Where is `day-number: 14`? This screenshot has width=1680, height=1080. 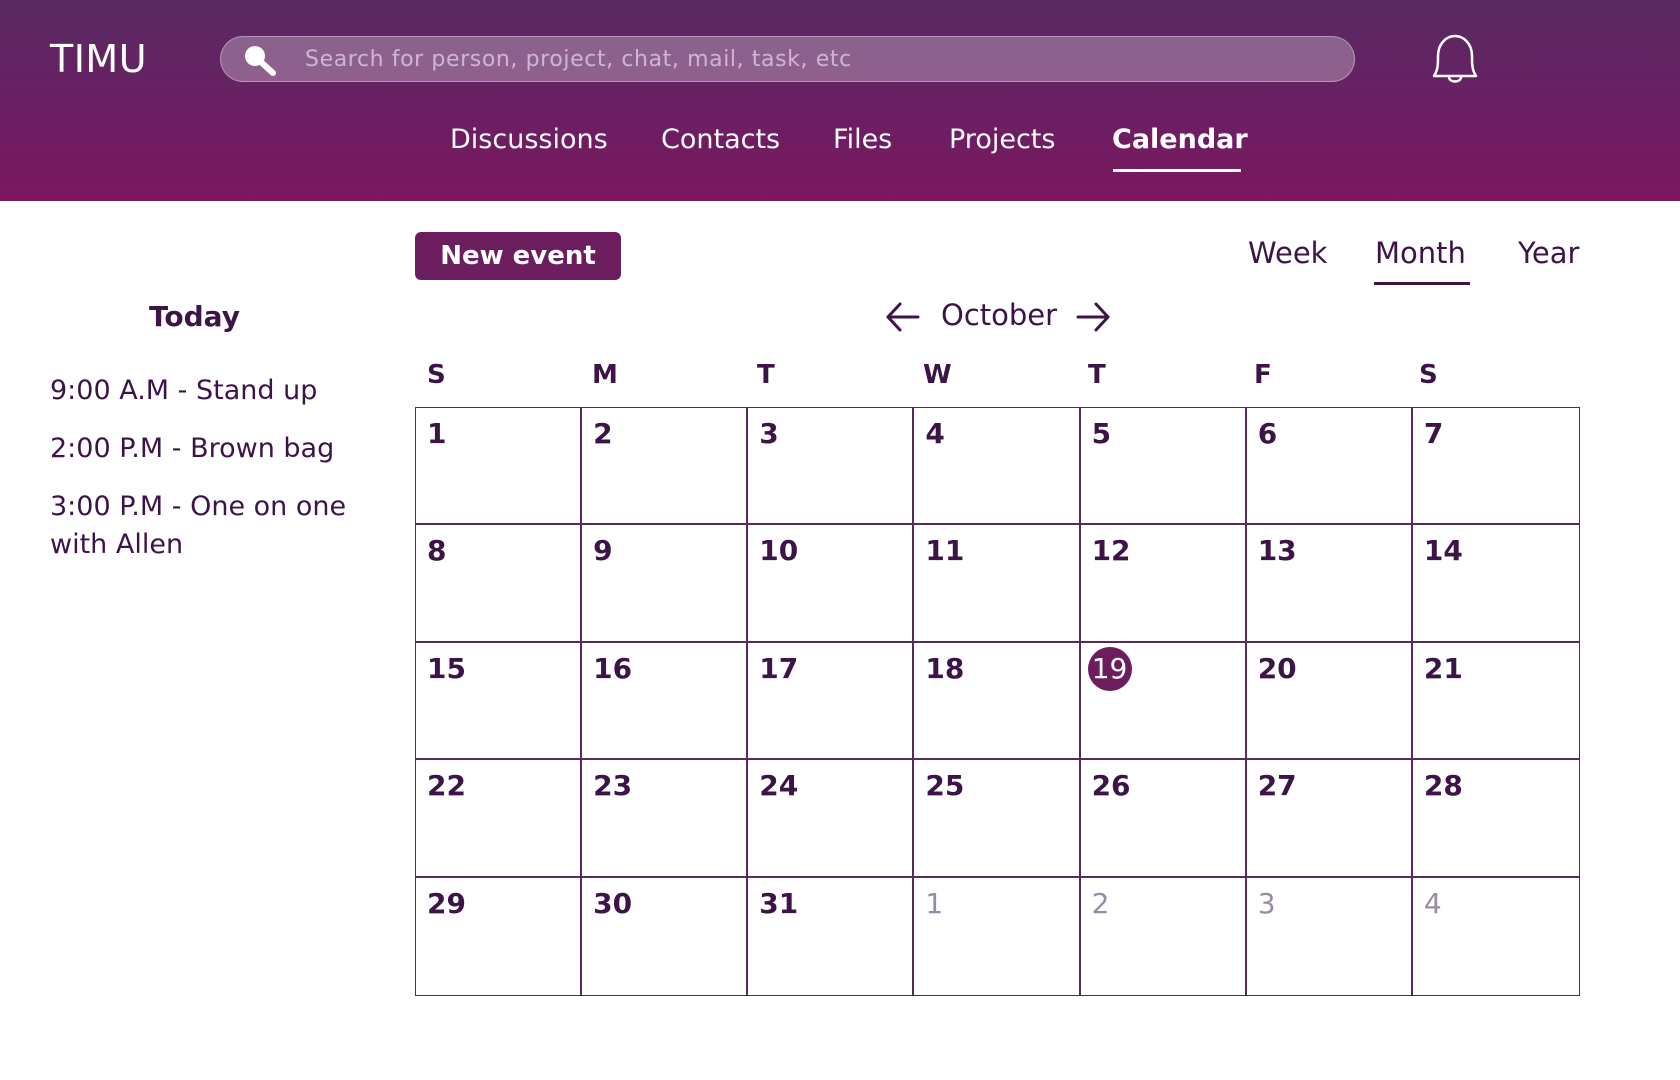
day-number: 14 is located at coordinates (1443, 551).